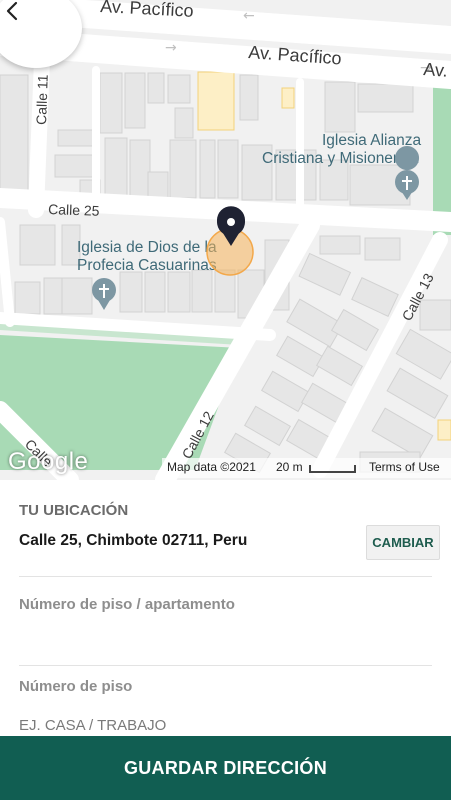  What do you see at coordinates (249, 16) in the screenshot?
I see `road-arrow-icon: ←` at bounding box center [249, 16].